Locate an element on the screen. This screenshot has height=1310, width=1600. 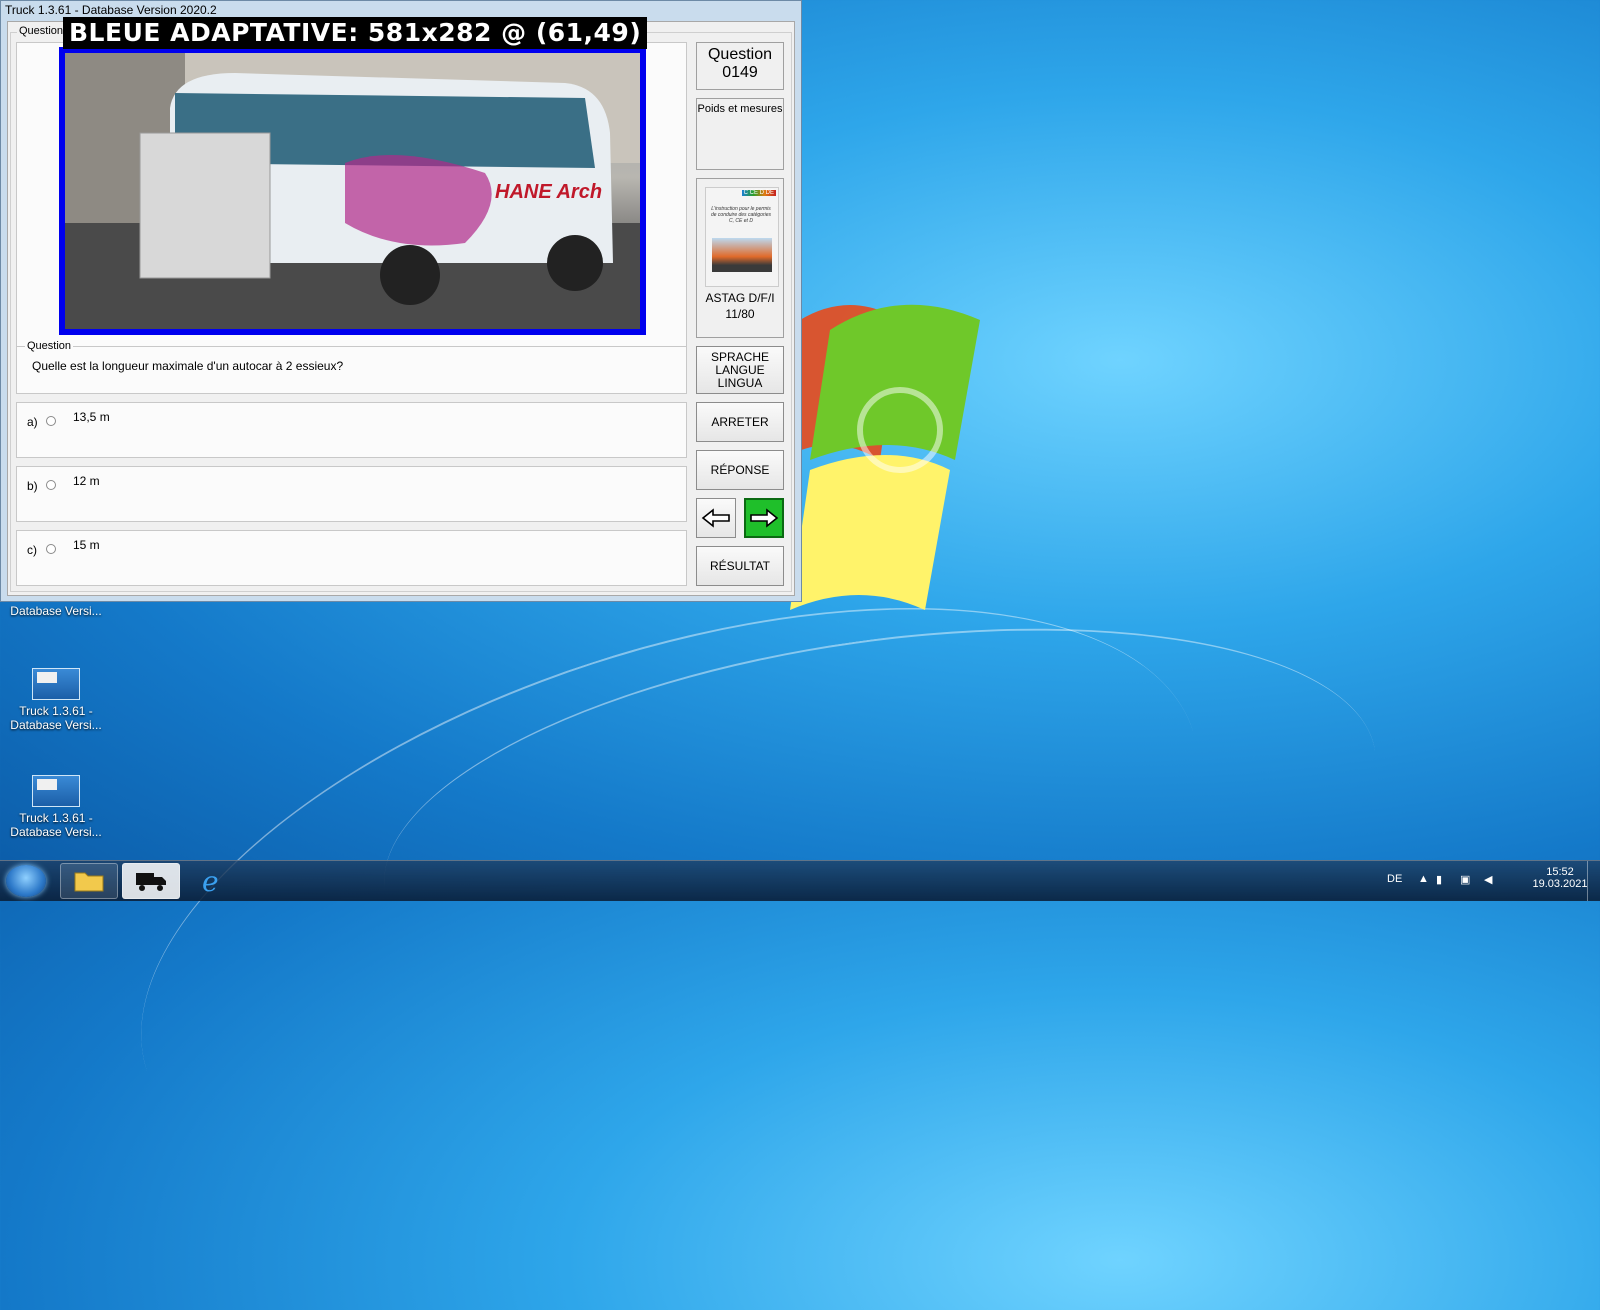
taskbar: e DE ▲ ▮ ▣ ◀ 15:52 19.03.2021 is located at coordinates (800, 880).